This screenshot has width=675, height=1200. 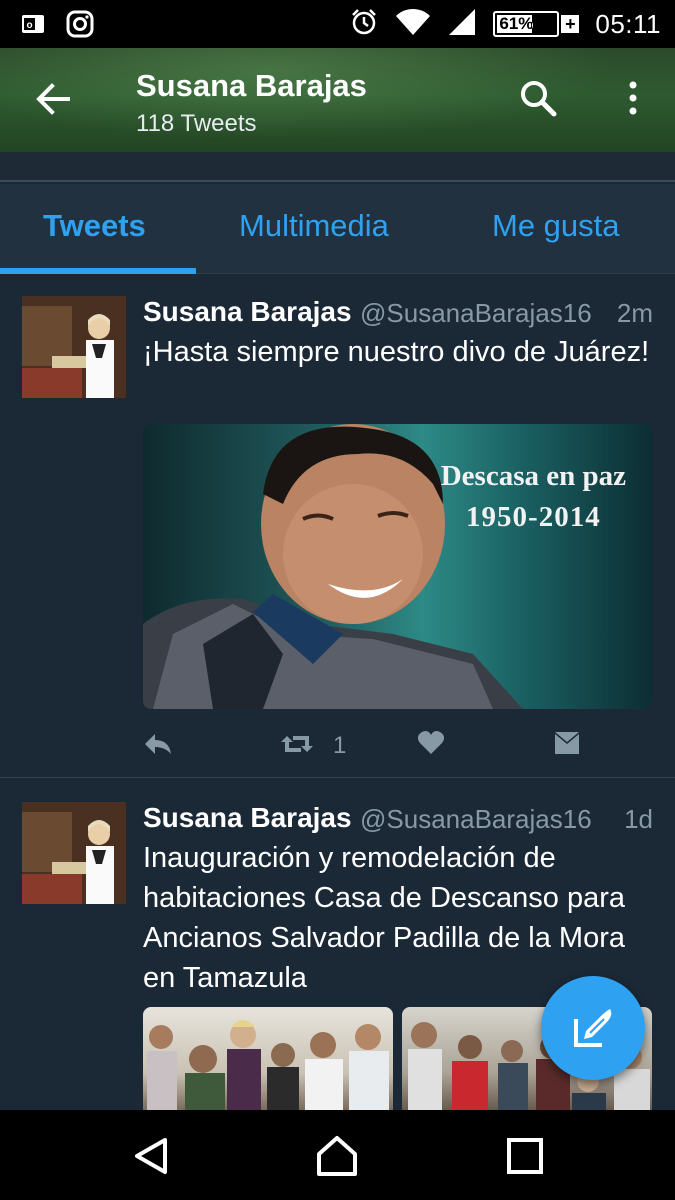 I want to click on nav-recents-button, so click(x=525, y=1156).